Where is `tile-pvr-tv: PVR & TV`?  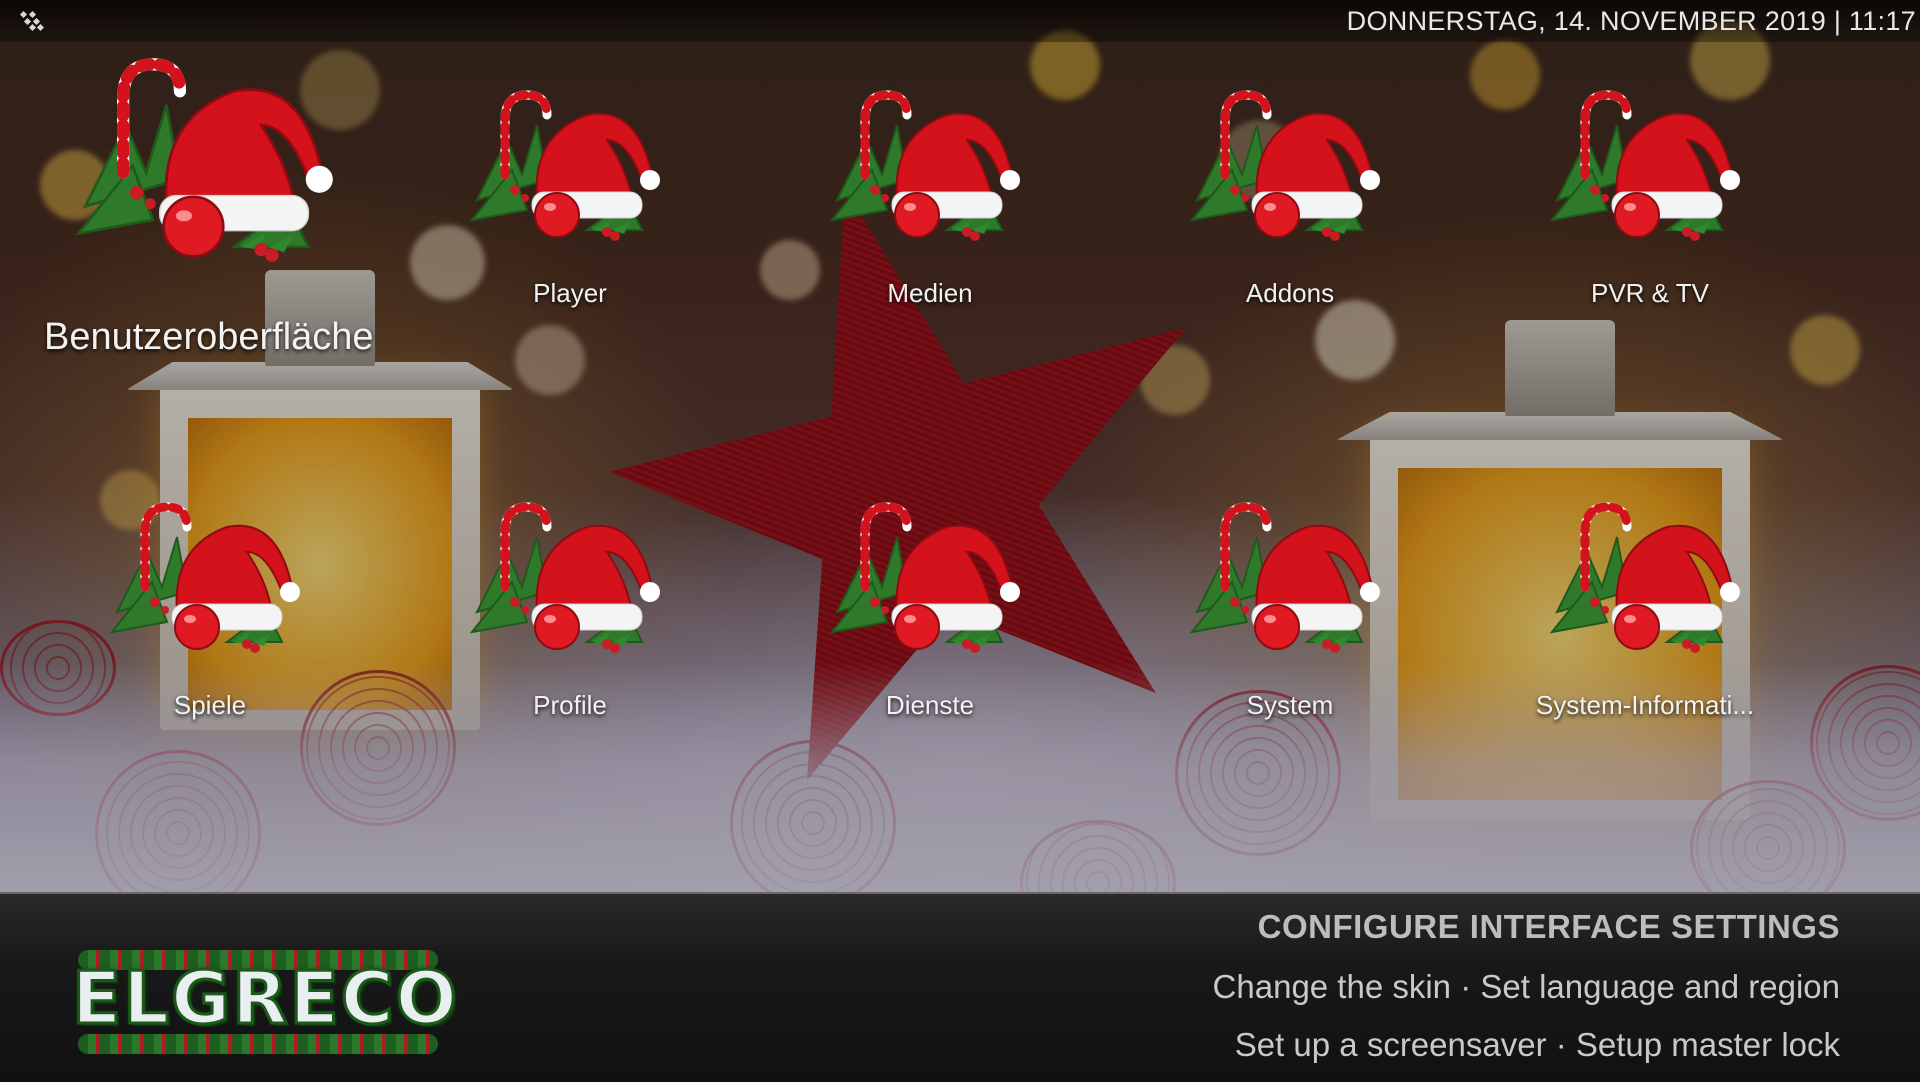
tile-pvr-tv: PVR & TV is located at coordinates (1650, 200).